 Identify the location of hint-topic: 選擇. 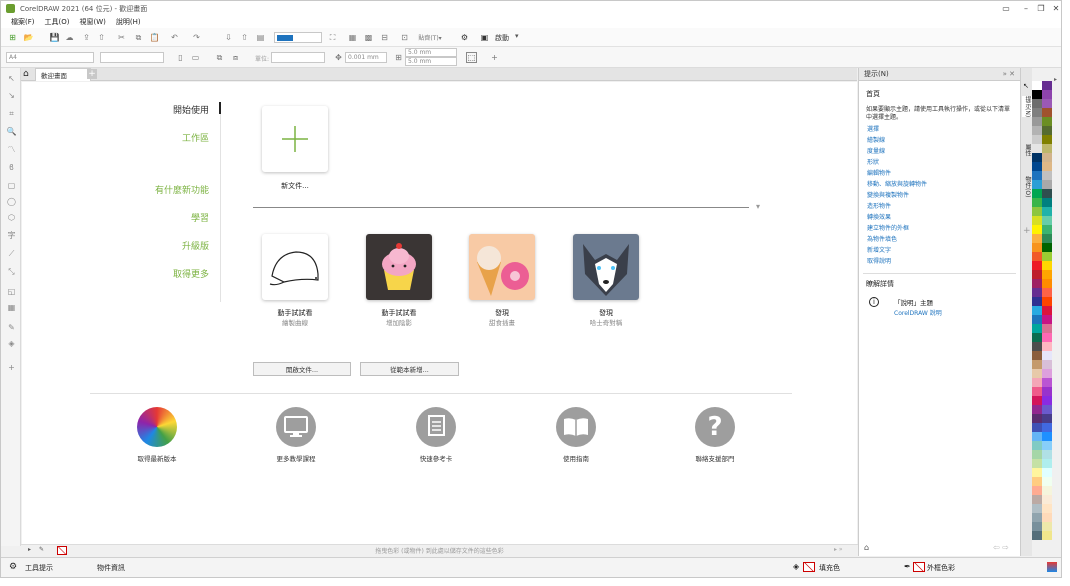
(943, 130).